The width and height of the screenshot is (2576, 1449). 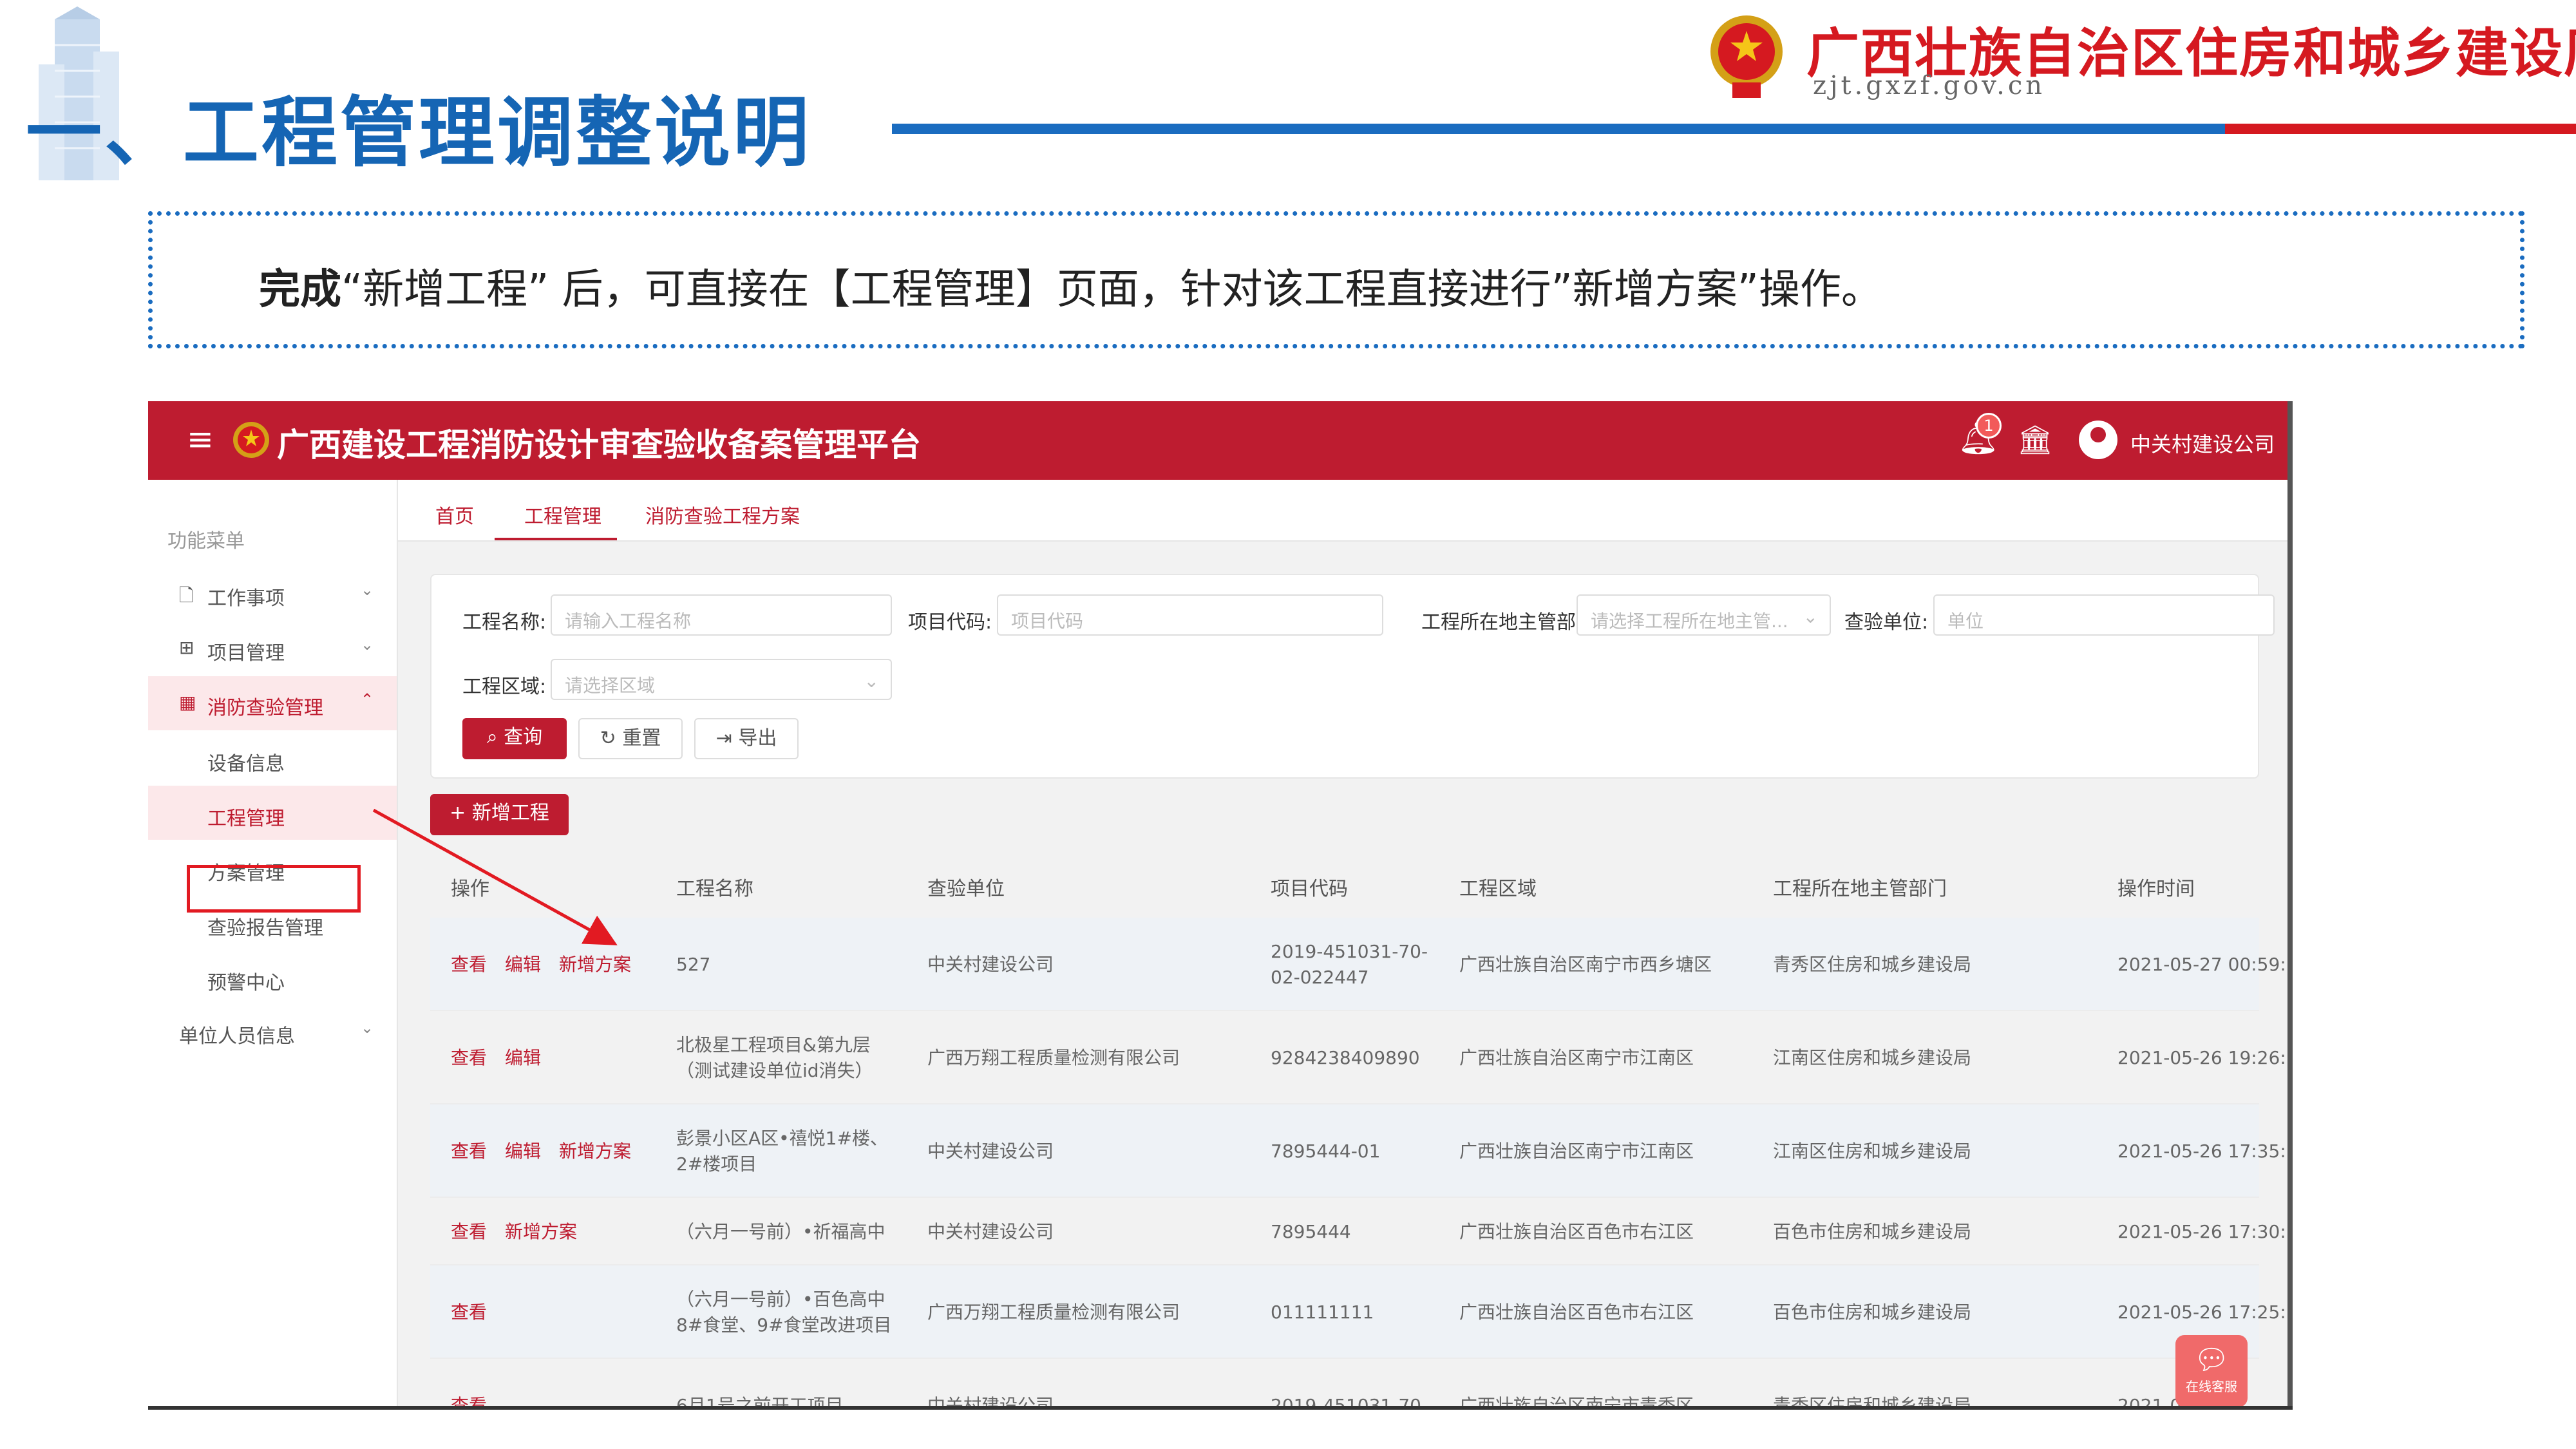 I want to click on note-bold: 完成, so click(x=300, y=290).